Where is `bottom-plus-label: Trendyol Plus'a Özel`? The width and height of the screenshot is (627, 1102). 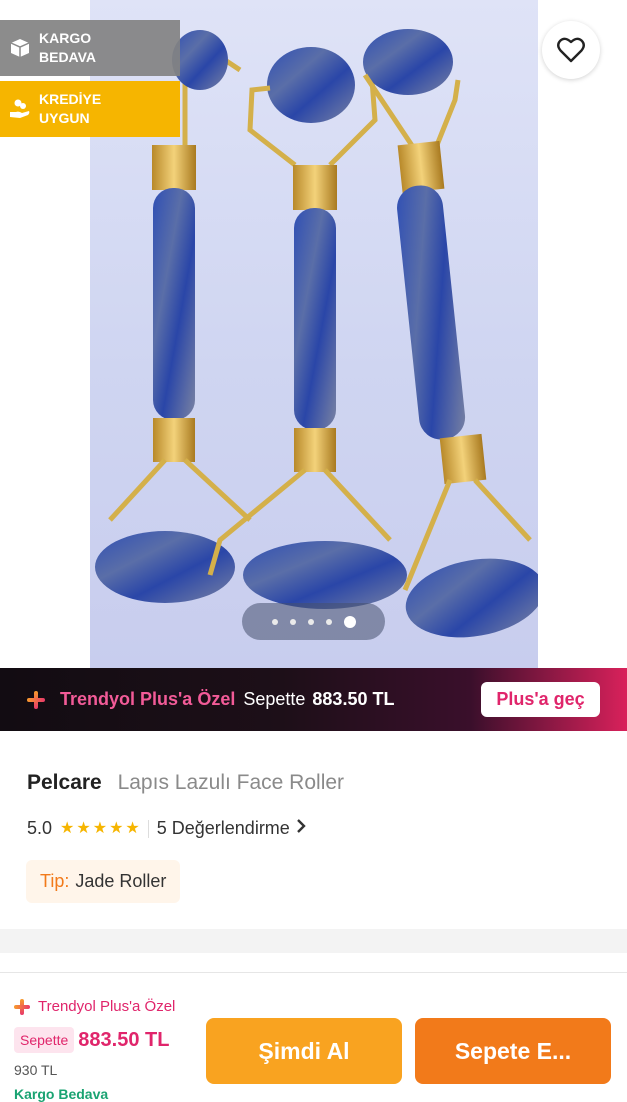
bottom-plus-label: Trendyol Plus'a Özel is located at coordinates (94, 1006).